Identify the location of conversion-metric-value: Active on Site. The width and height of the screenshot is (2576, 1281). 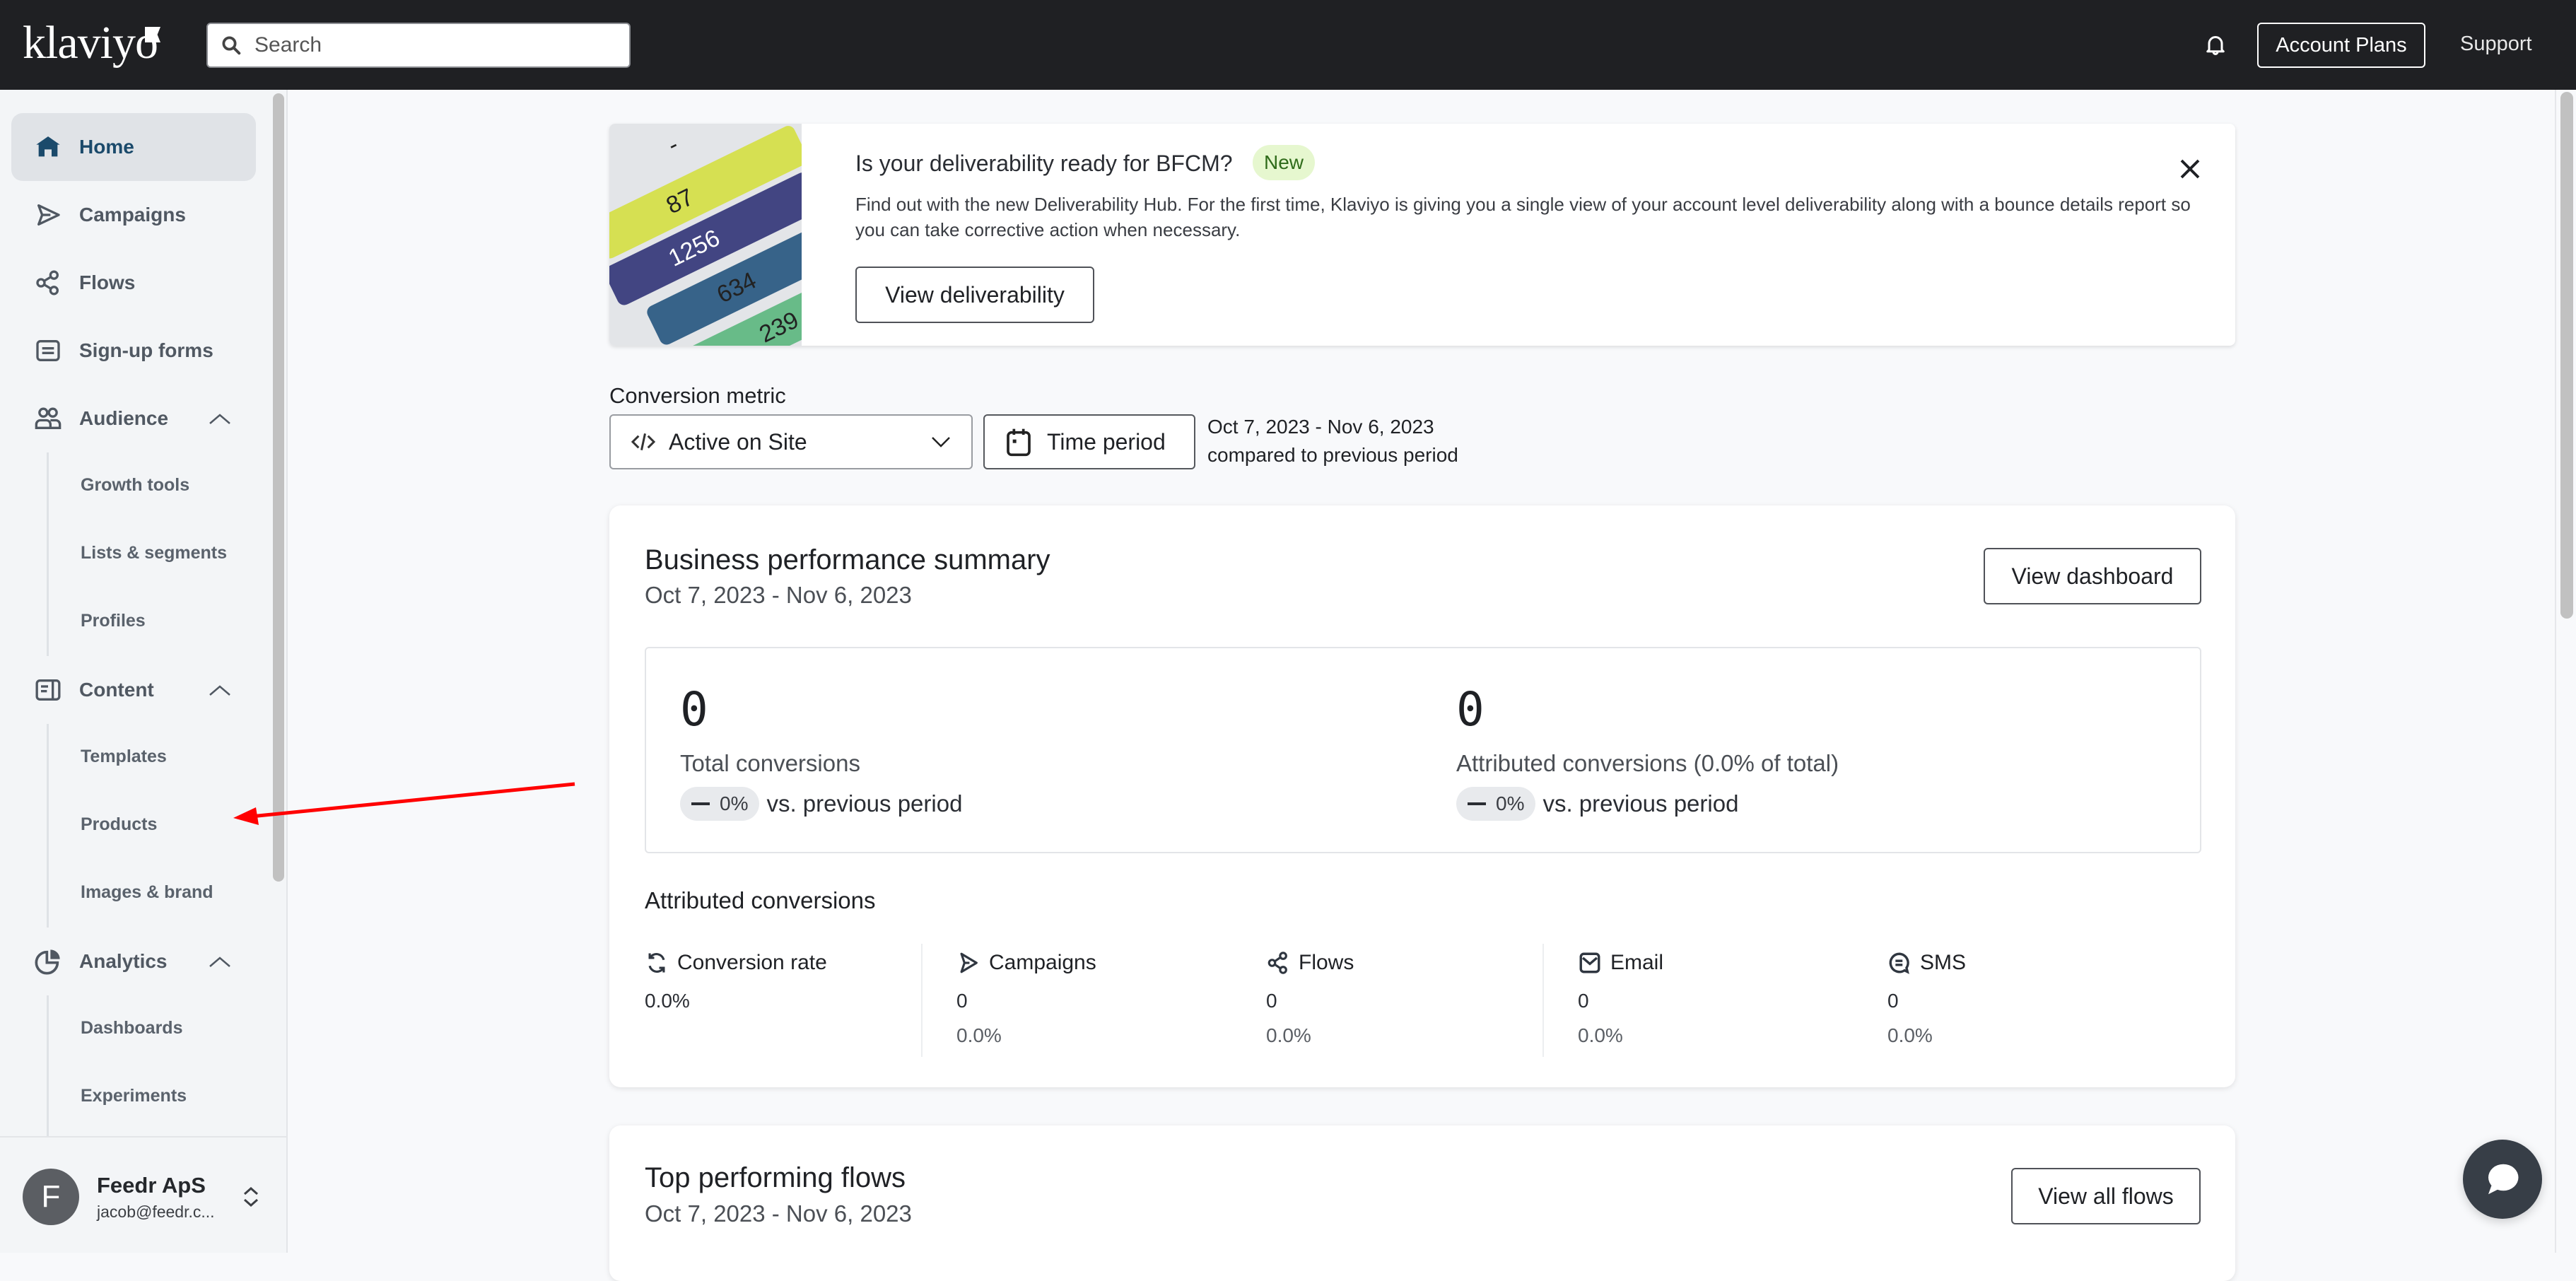
(738, 441).